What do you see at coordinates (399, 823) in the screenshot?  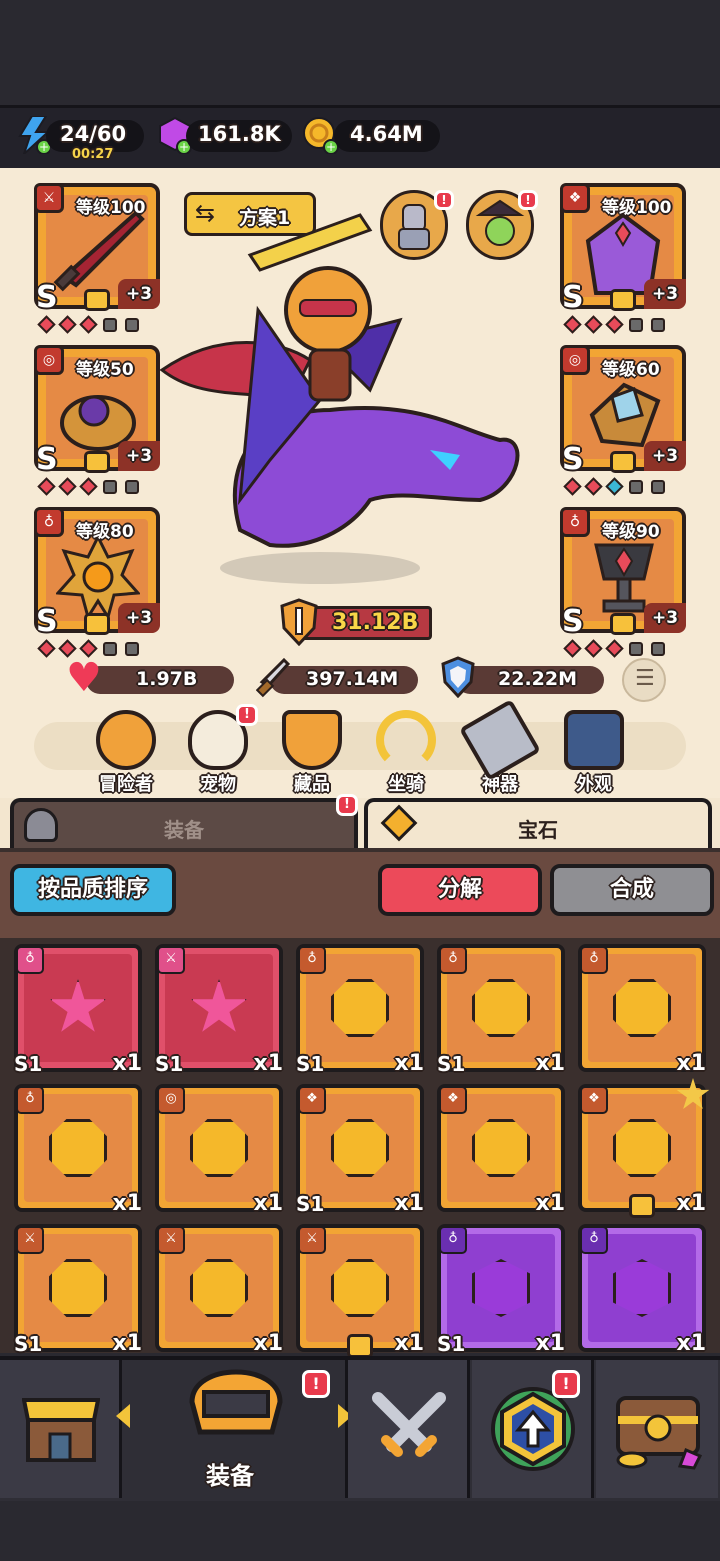 I see `gem-tab-icon` at bounding box center [399, 823].